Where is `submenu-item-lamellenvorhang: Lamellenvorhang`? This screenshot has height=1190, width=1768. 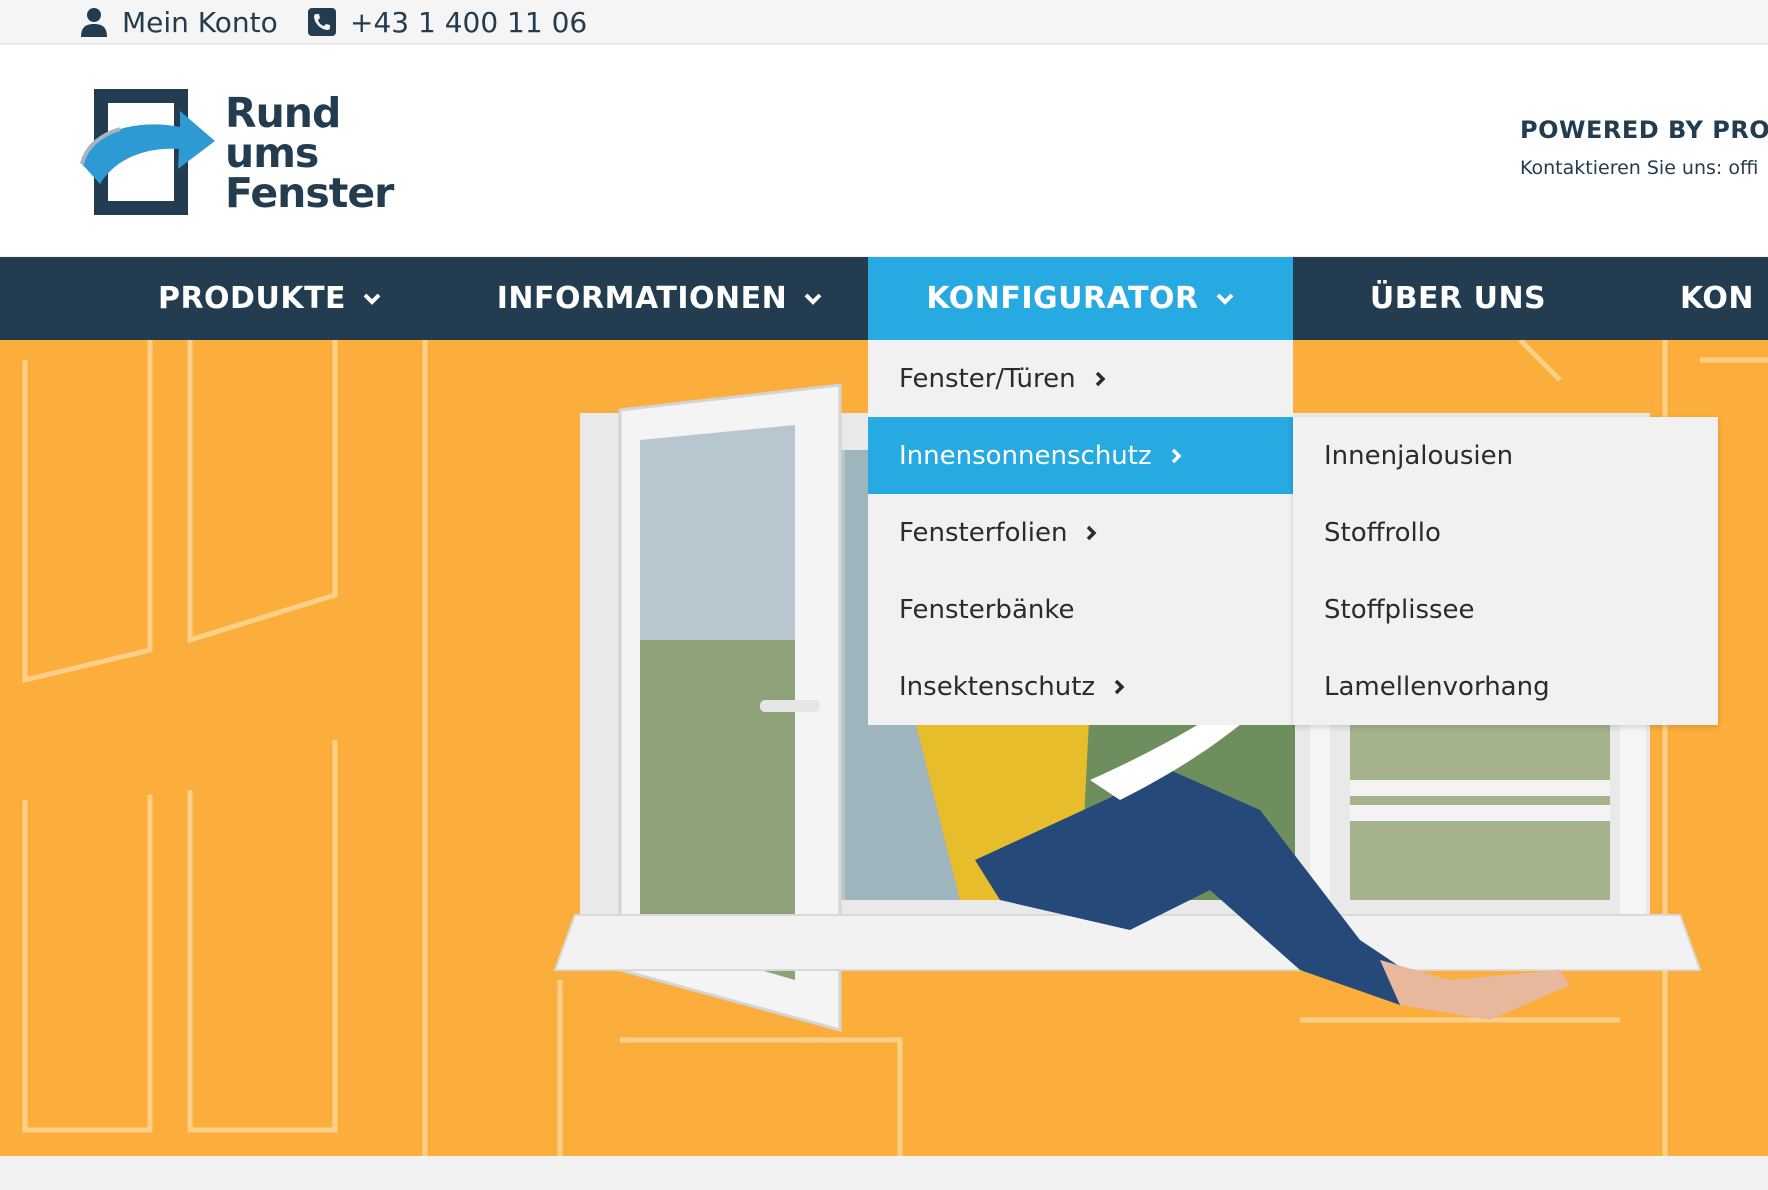
submenu-item-lamellenvorhang: Lamellenvorhang is located at coordinates (1505, 686).